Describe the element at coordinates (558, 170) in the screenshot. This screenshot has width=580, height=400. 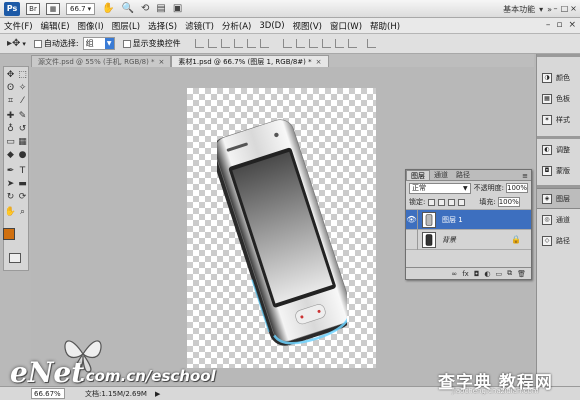
I see `dock-masks: ◘ 蒙版` at that location.